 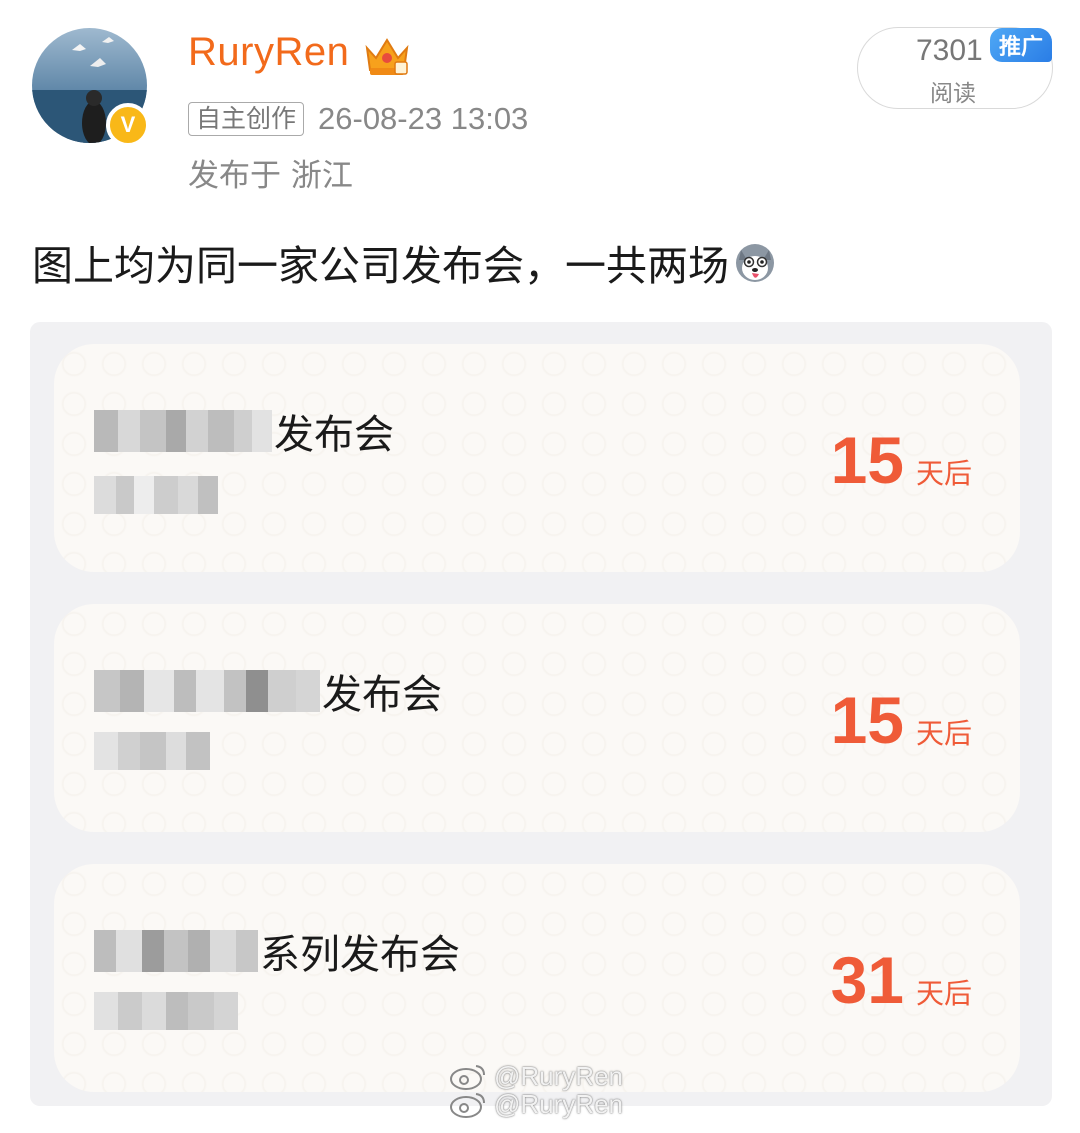 What do you see at coordinates (270, 176) in the screenshot?
I see `post-location: 发布于 浙江` at bounding box center [270, 176].